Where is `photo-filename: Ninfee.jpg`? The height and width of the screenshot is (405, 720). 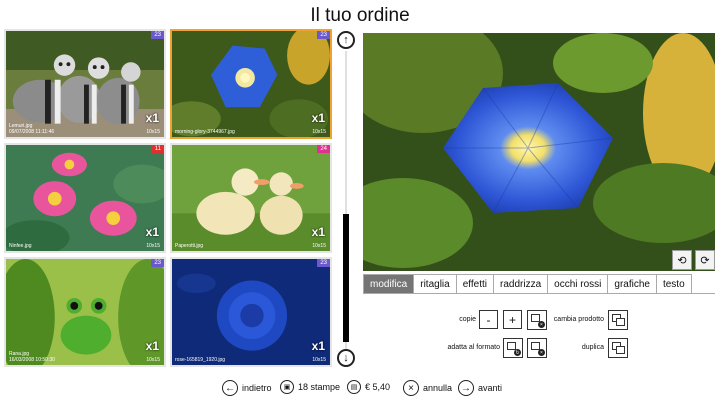
photo-filename: Ninfee.jpg is located at coordinates (20, 246).